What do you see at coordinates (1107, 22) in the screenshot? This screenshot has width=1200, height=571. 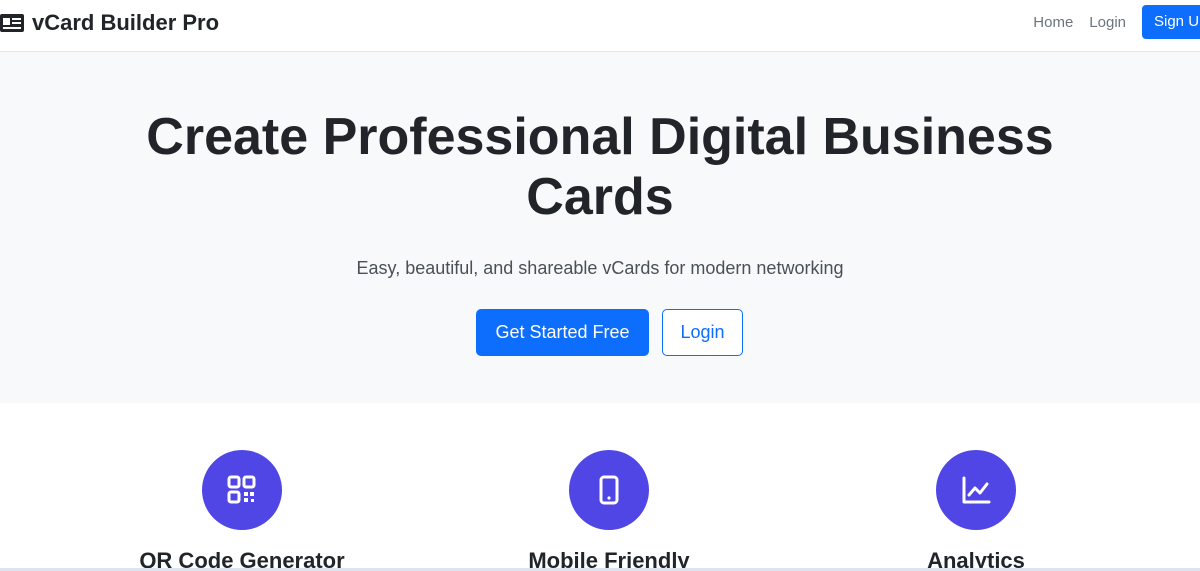 I see `nav-link-login: Login` at bounding box center [1107, 22].